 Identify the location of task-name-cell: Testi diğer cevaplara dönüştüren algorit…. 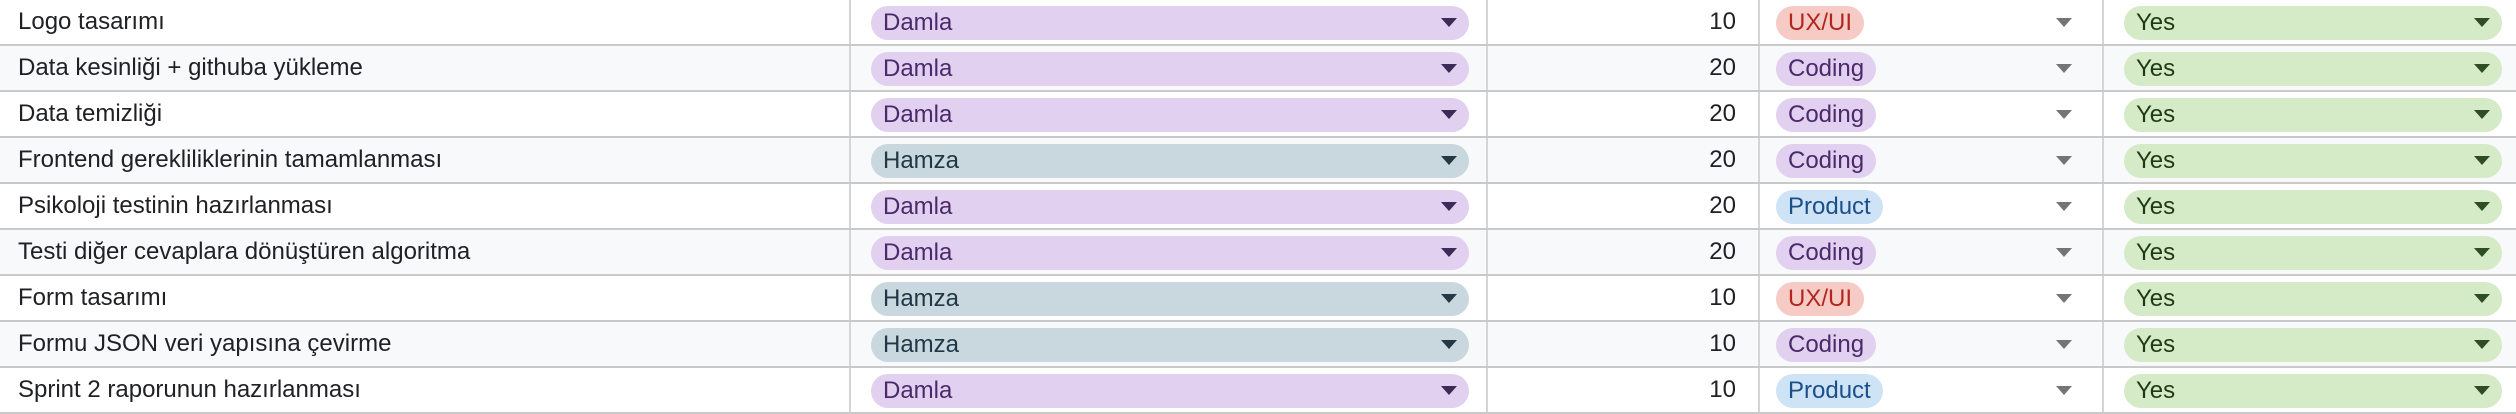
(425, 252).